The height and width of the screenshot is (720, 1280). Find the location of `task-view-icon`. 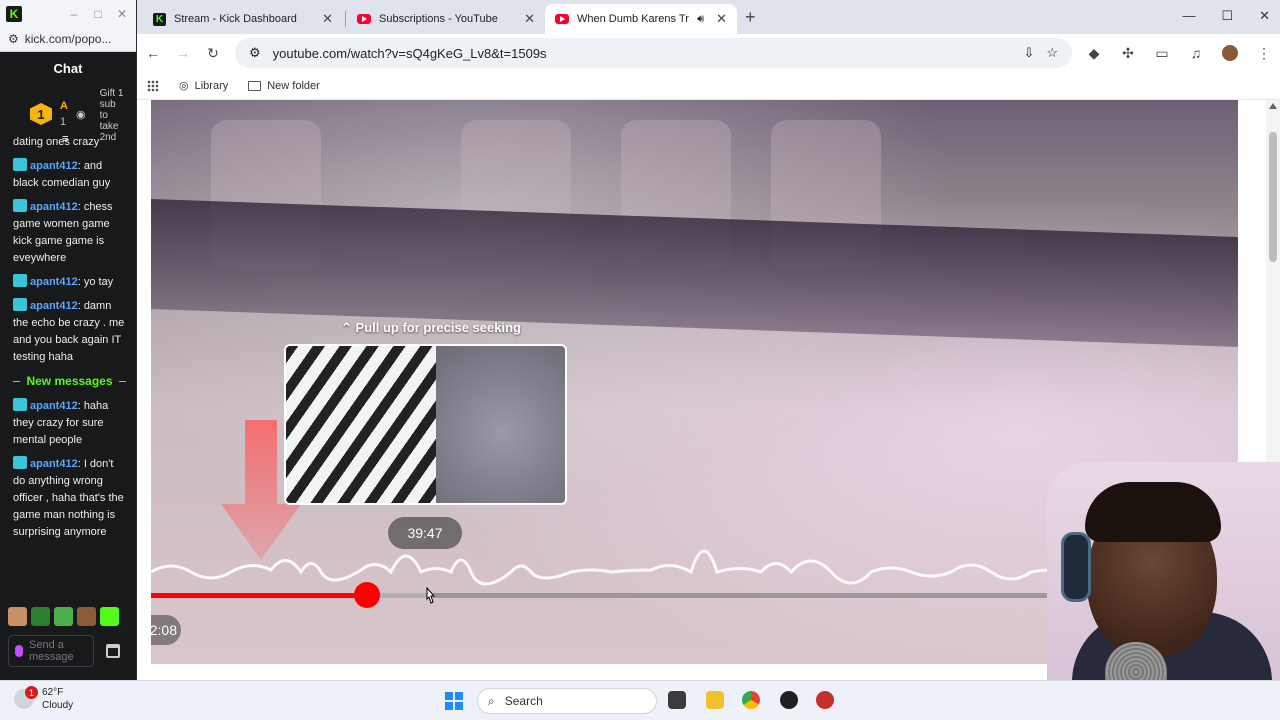

task-view-icon is located at coordinates (677, 700).